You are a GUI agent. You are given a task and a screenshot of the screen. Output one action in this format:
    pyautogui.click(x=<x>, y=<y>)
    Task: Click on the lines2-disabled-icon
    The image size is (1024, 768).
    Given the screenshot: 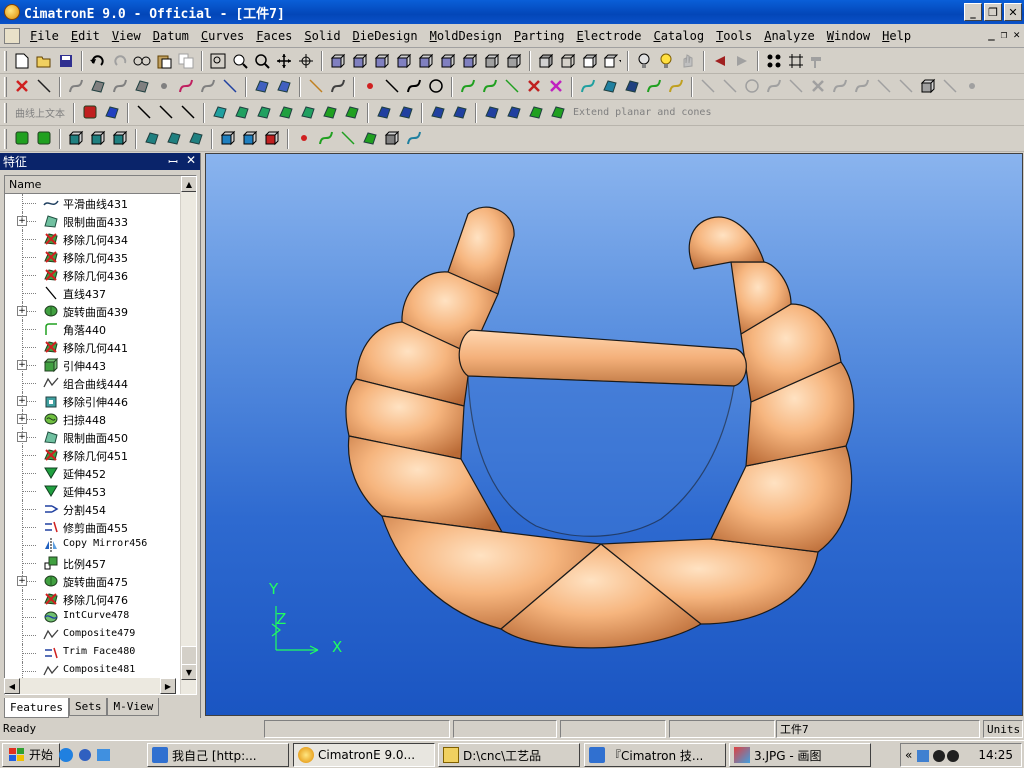 What is the action you would take?
    pyautogui.click(x=730, y=86)
    